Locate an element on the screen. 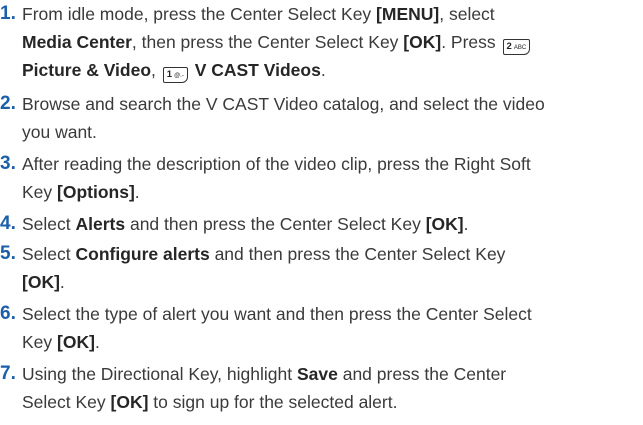 The width and height of the screenshot is (643, 425). step-text-line: Picture & Video, 1 @.- V CAST Videos. is located at coordinates (174, 70).